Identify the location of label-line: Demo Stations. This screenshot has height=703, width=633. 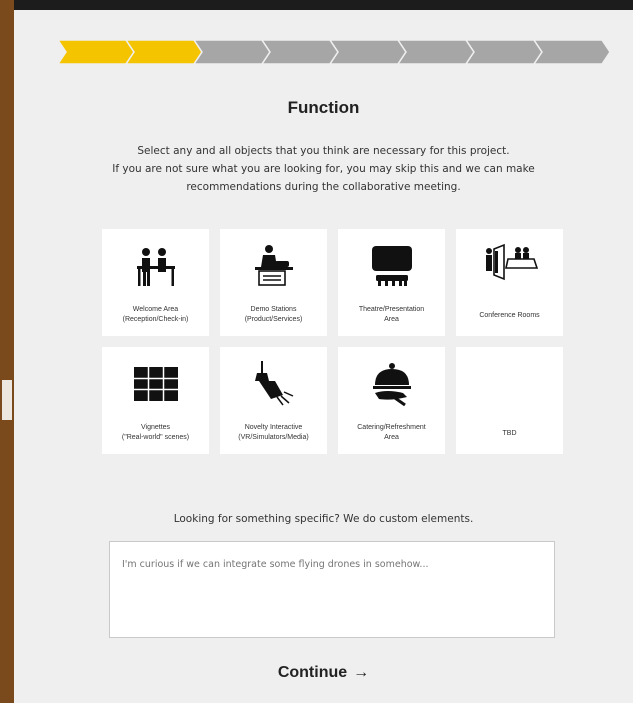
(273, 309).